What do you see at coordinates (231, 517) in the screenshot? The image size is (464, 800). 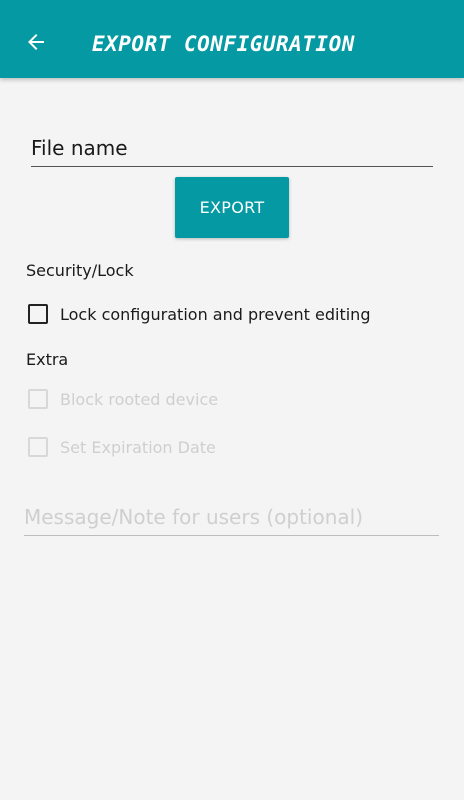 I see `message-note-input` at bounding box center [231, 517].